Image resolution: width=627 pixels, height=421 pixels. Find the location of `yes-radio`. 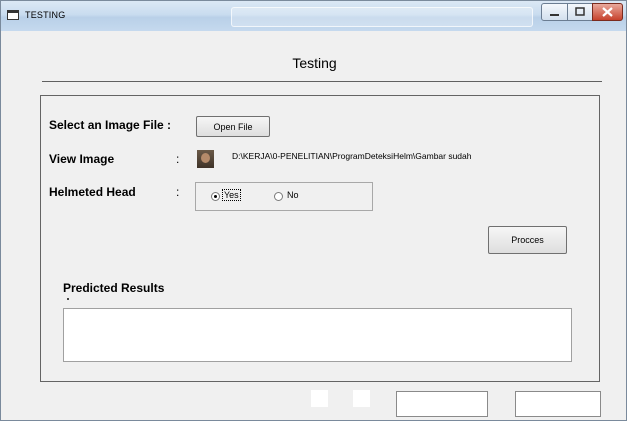

yes-radio is located at coordinates (215, 196).